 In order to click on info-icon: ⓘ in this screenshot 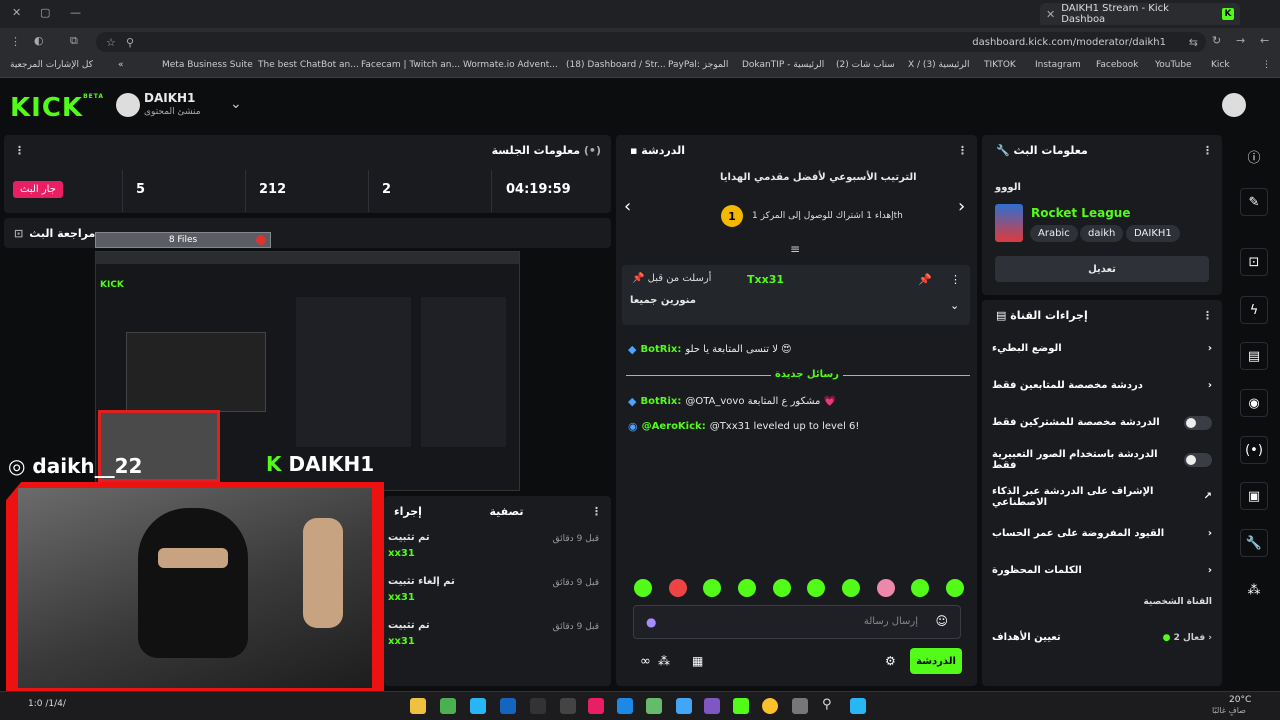, I will do `click(1254, 156)`.